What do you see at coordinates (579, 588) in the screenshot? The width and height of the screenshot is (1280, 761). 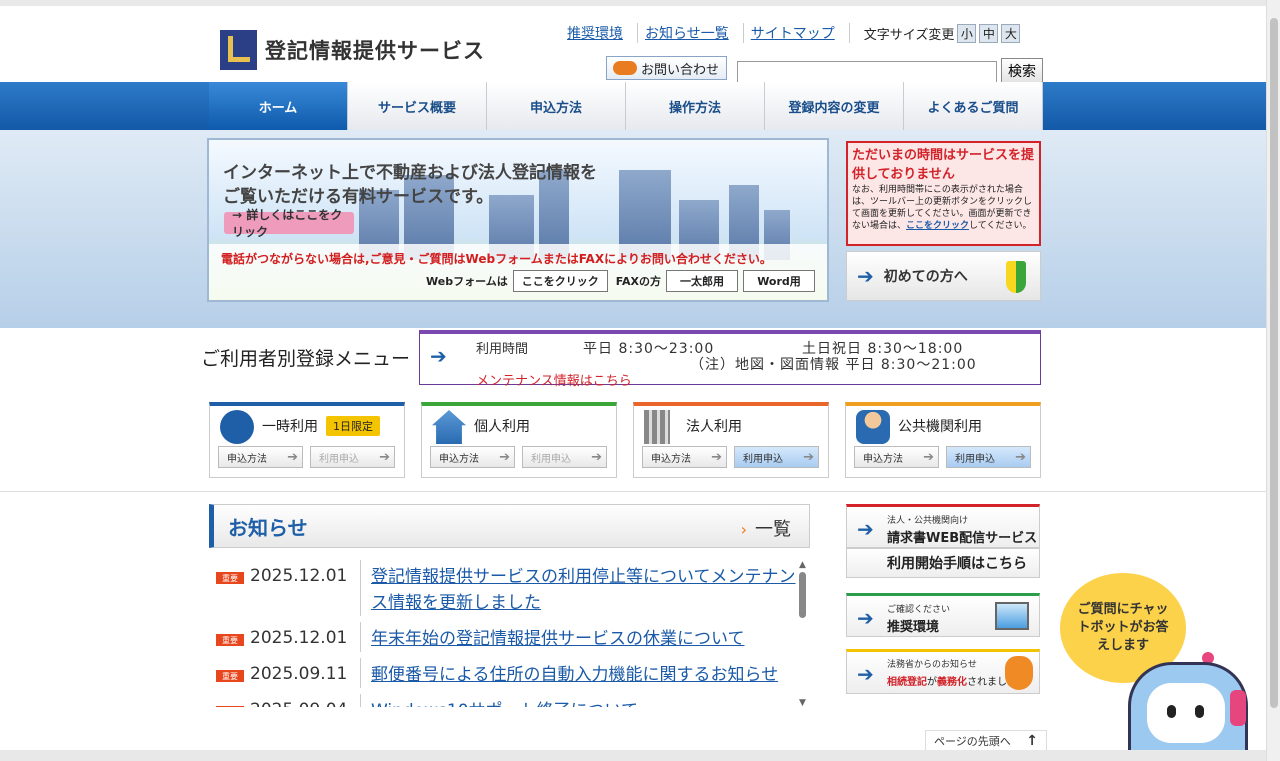 I see `news-link: 登記情報提供サービスの利用停止等についてメンテナンス情報を更新しました` at bounding box center [579, 588].